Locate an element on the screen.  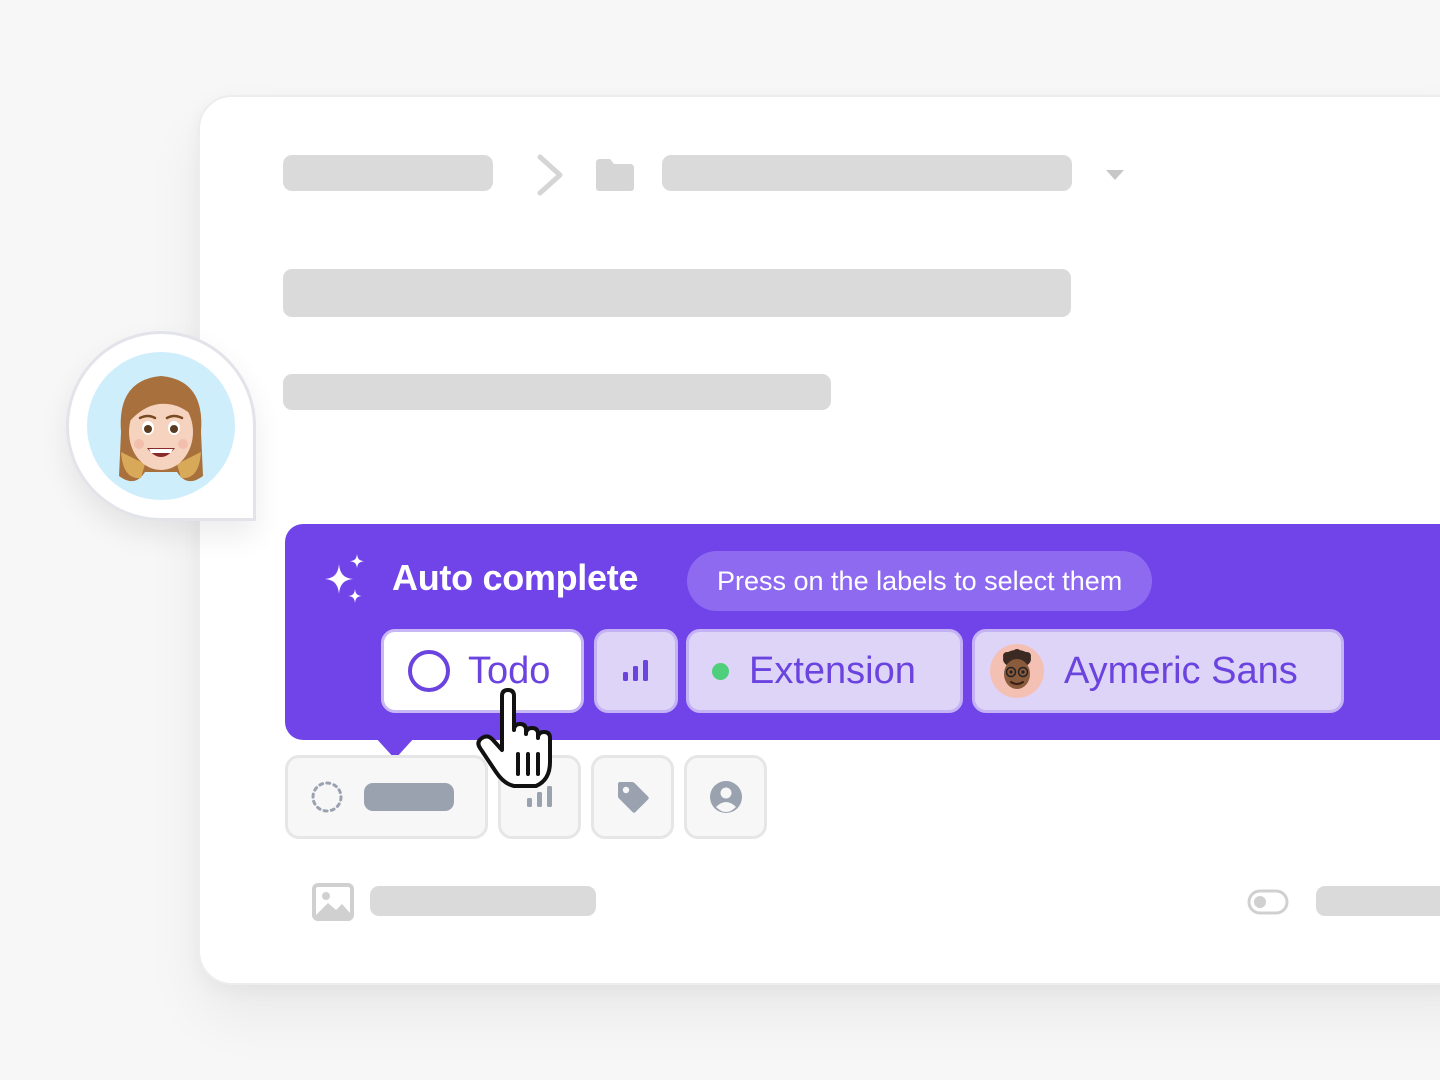
breadcrumb-team-placeholder is located at coordinates (388, 173).